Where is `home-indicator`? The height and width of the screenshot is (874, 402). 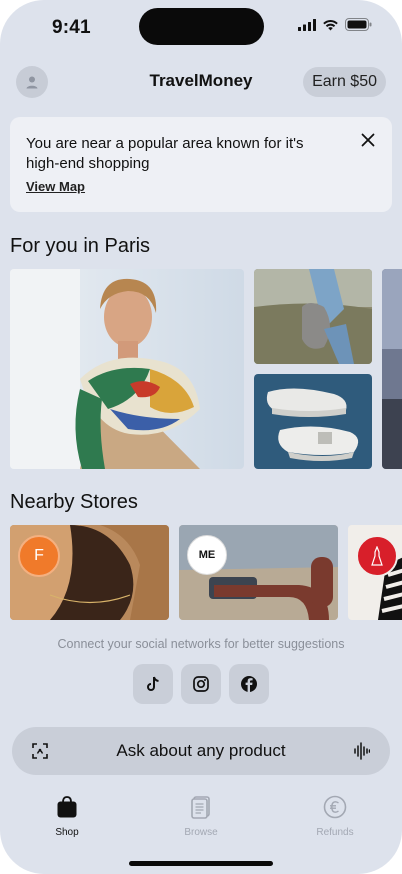 home-indicator is located at coordinates (201, 863).